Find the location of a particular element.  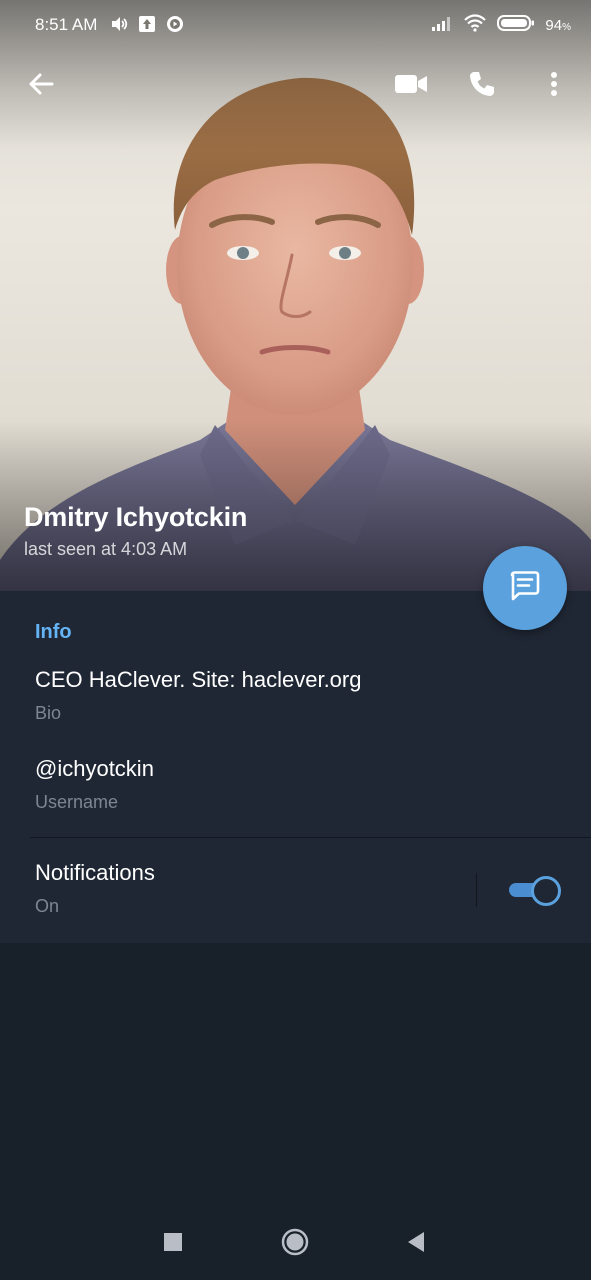

status-bar: 8:51 AM 94% is located at coordinates (295, 23).